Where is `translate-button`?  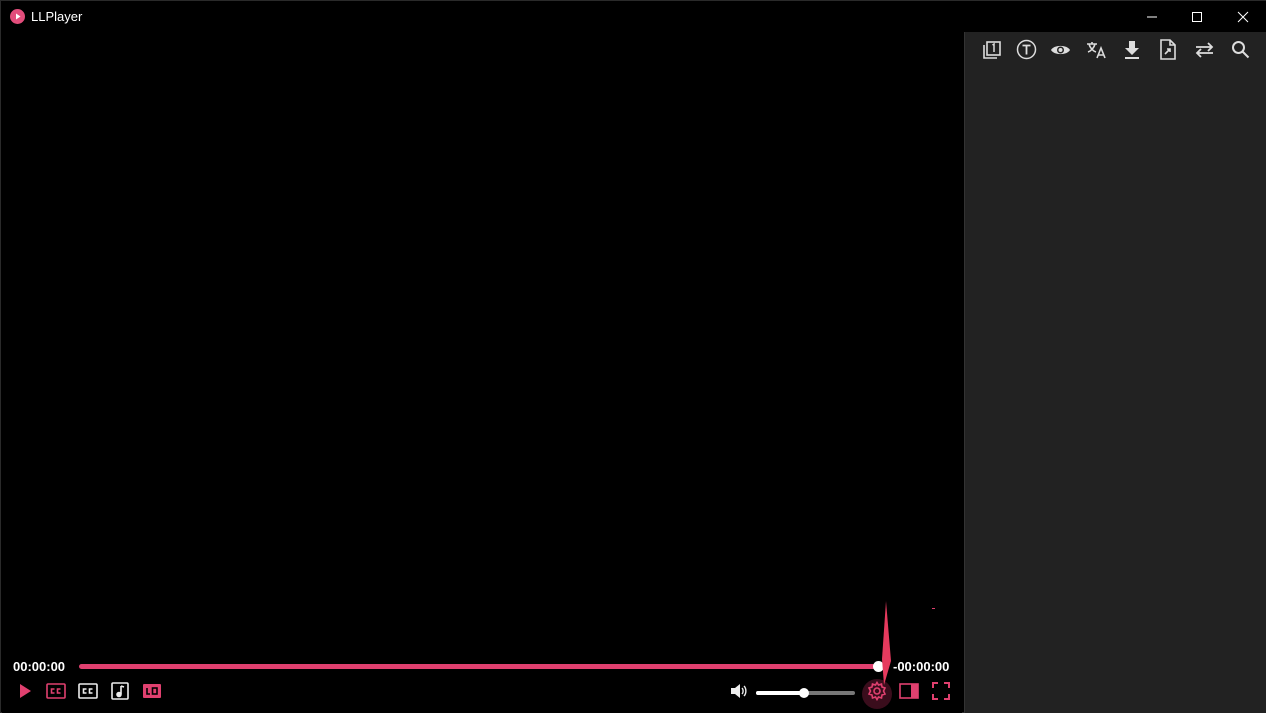
translate-button is located at coordinates (1096, 52).